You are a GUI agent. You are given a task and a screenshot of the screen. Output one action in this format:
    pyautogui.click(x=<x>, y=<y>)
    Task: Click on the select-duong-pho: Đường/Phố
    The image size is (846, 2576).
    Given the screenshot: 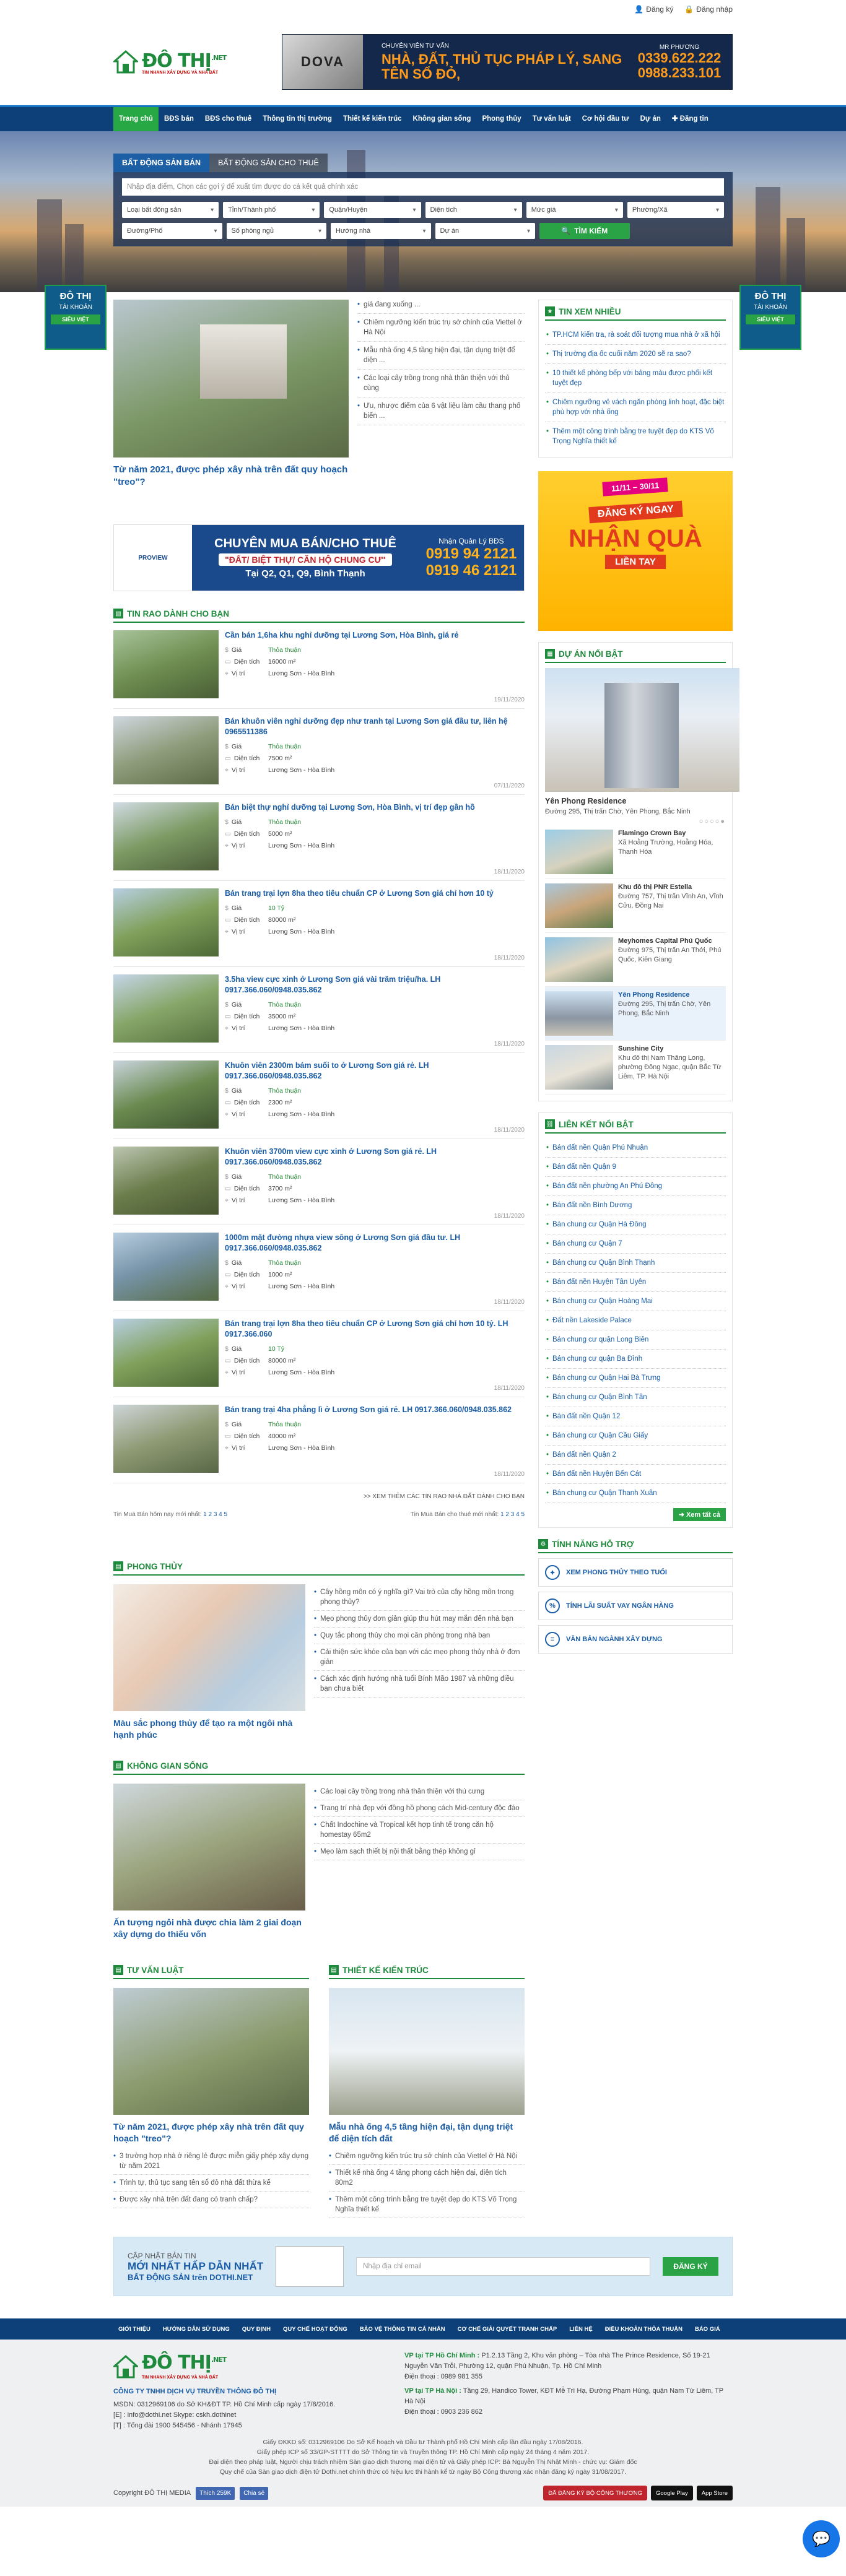 What is the action you would take?
    pyautogui.click(x=172, y=231)
    